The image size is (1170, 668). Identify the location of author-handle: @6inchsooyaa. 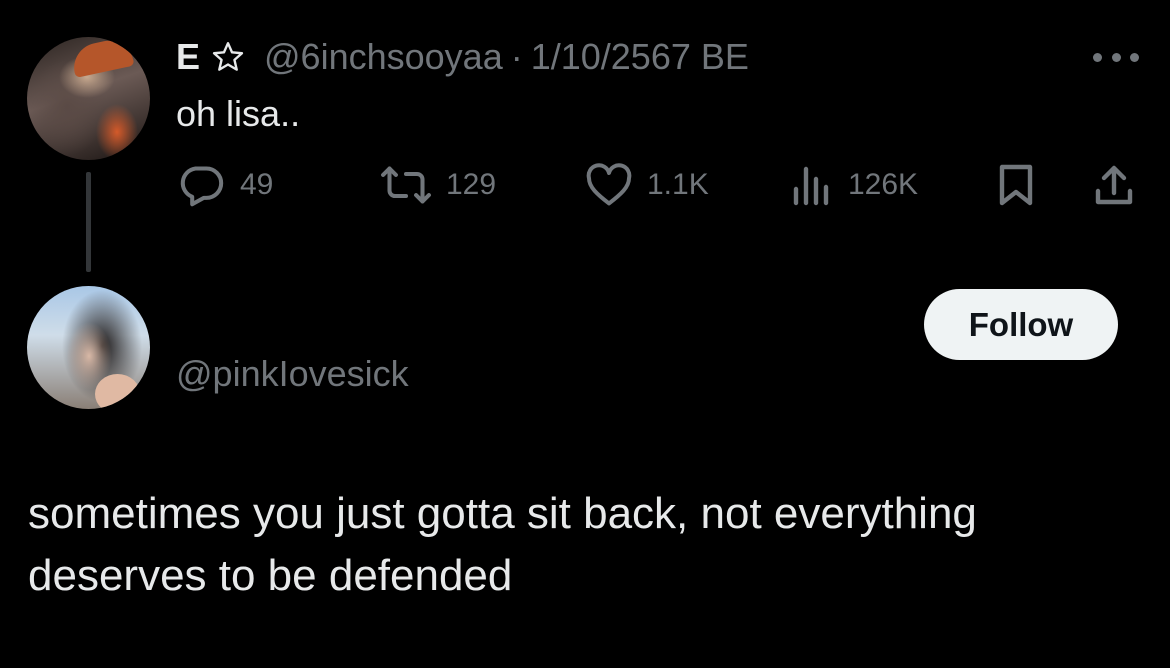
(383, 57).